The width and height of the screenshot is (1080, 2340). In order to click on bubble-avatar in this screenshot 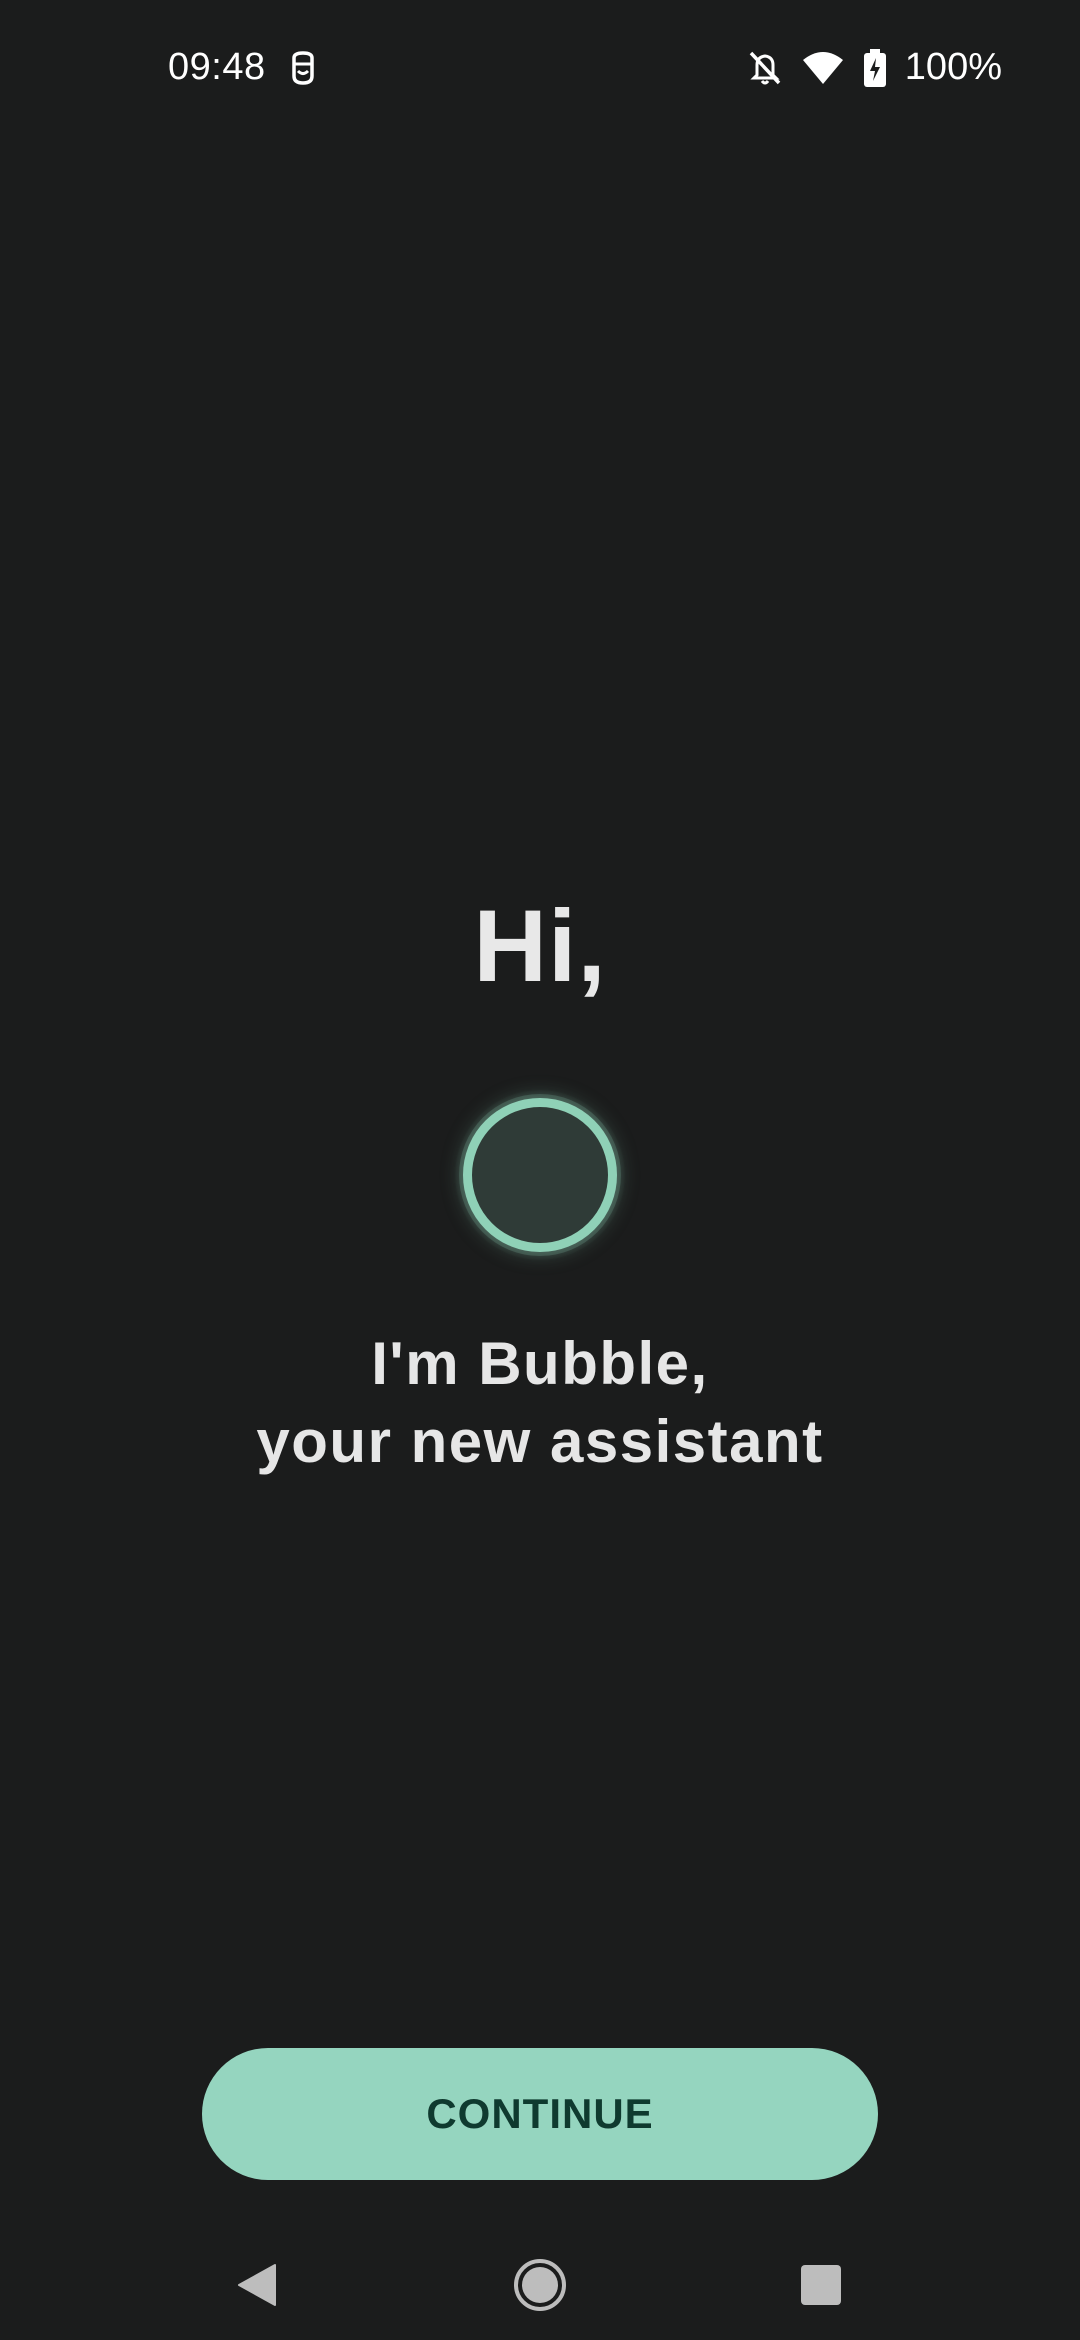, I will do `click(540, 1175)`.